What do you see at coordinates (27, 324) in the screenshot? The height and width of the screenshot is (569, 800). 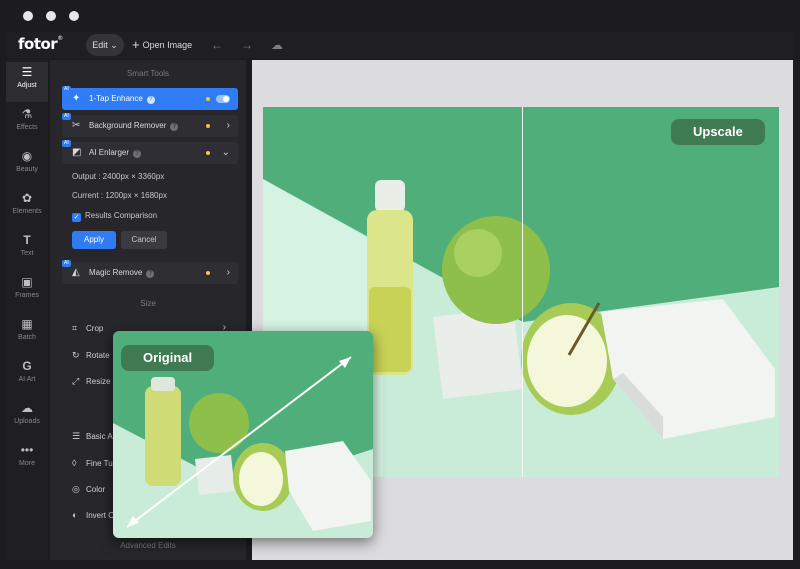 I see `batch-icon: ▦` at bounding box center [27, 324].